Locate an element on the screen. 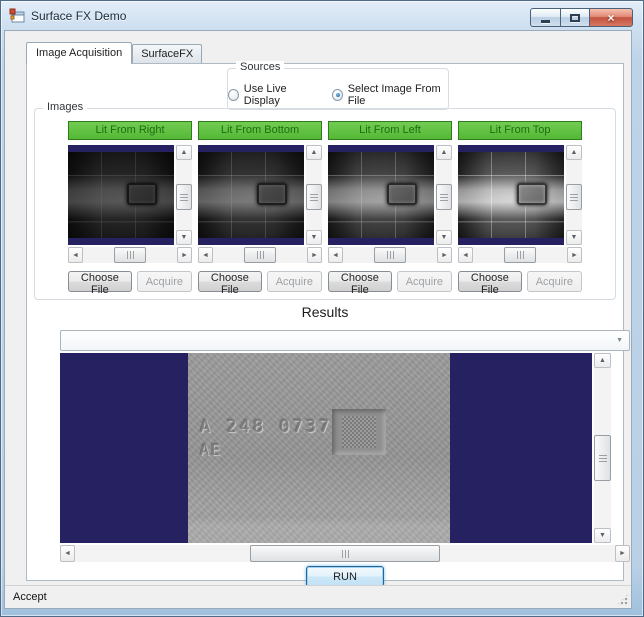 Image resolution: width=644 pixels, height=617 pixels. radio-file-label: Select Image From File is located at coordinates (394, 95).